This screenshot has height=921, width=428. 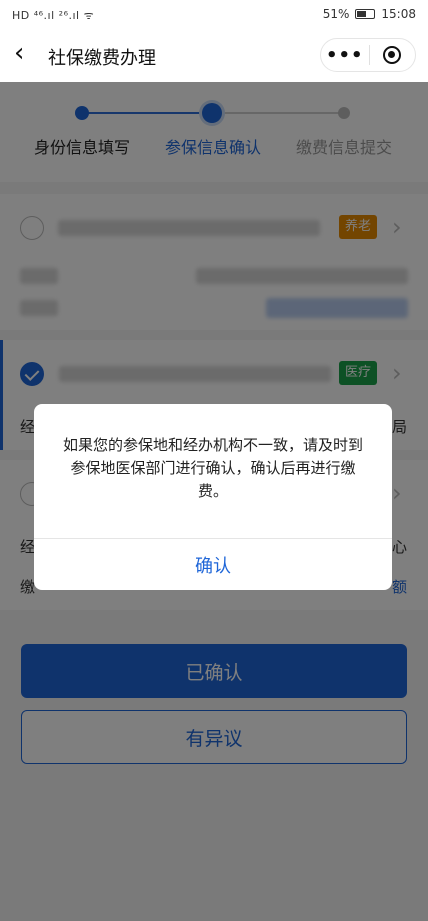 I want to click on more-icon: •••, so click(x=345, y=55).